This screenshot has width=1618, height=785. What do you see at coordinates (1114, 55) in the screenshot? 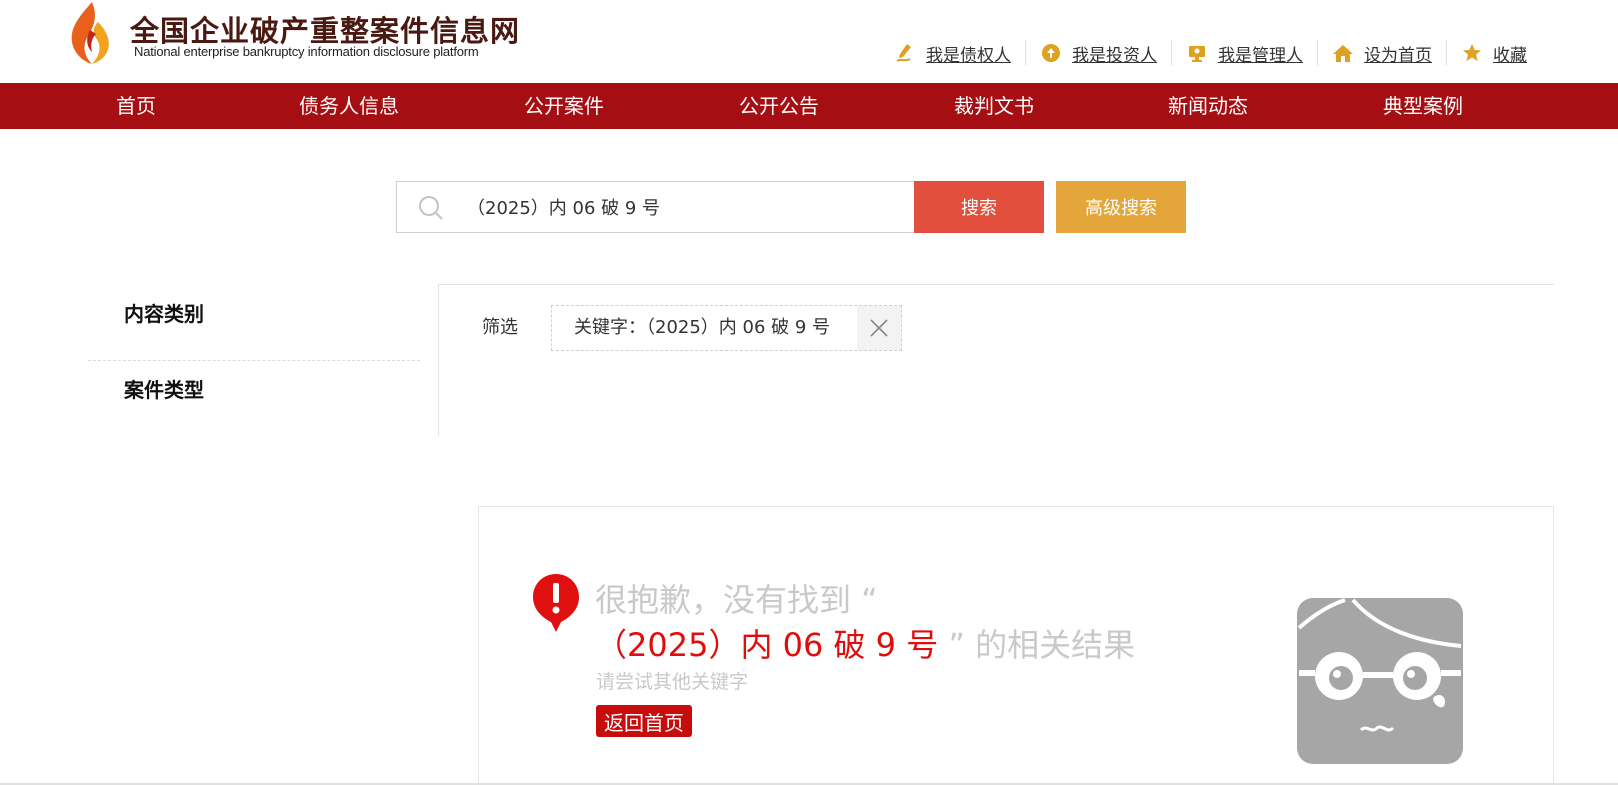
I see `link-investor-label: 我是投资人` at bounding box center [1114, 55].